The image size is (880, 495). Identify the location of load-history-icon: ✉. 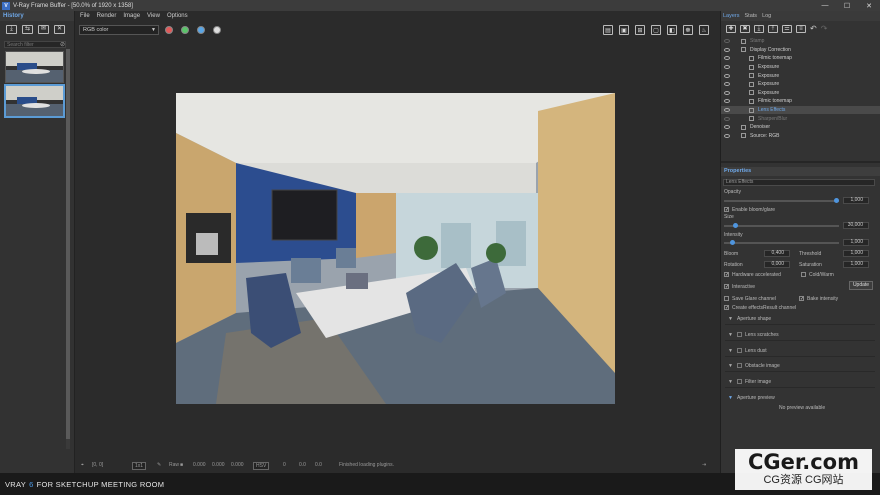
(43, 29).